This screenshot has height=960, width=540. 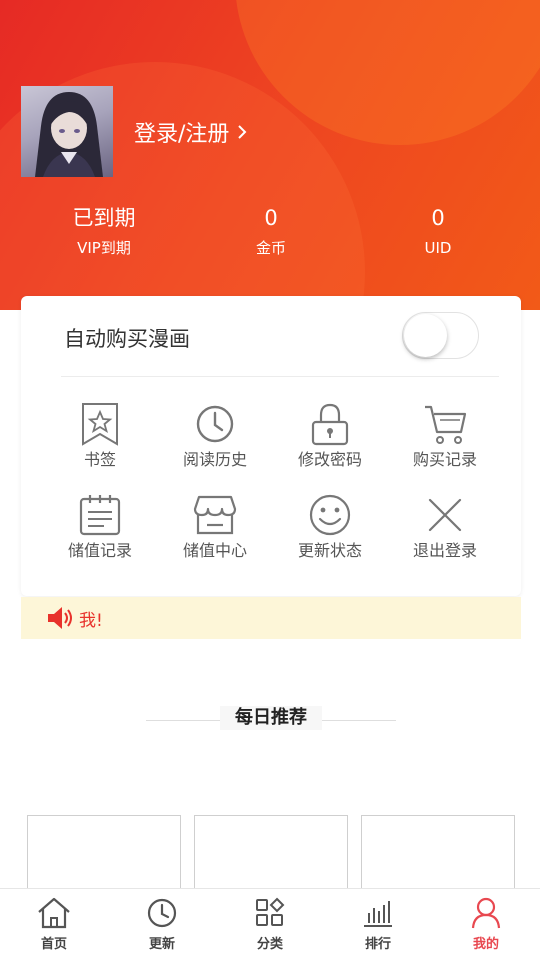 What do you see at coordinates (444, 550) in the screenshot?
I see `menu-item-label: 退出登录` at bounding box center [444, 550].